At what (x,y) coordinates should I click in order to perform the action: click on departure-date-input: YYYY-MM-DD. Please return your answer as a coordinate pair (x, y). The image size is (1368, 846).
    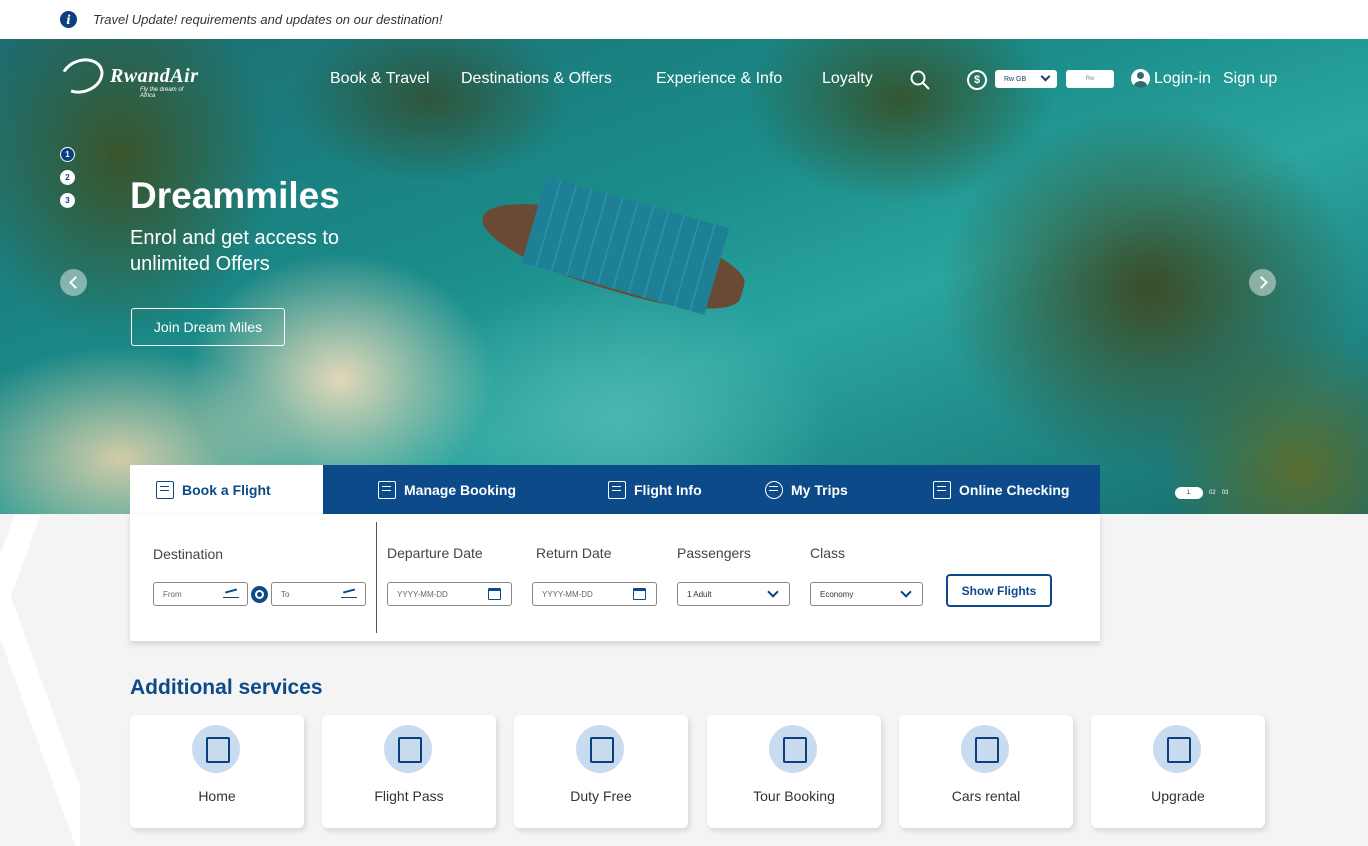
    Looking at the image, I should click on (449, 594).